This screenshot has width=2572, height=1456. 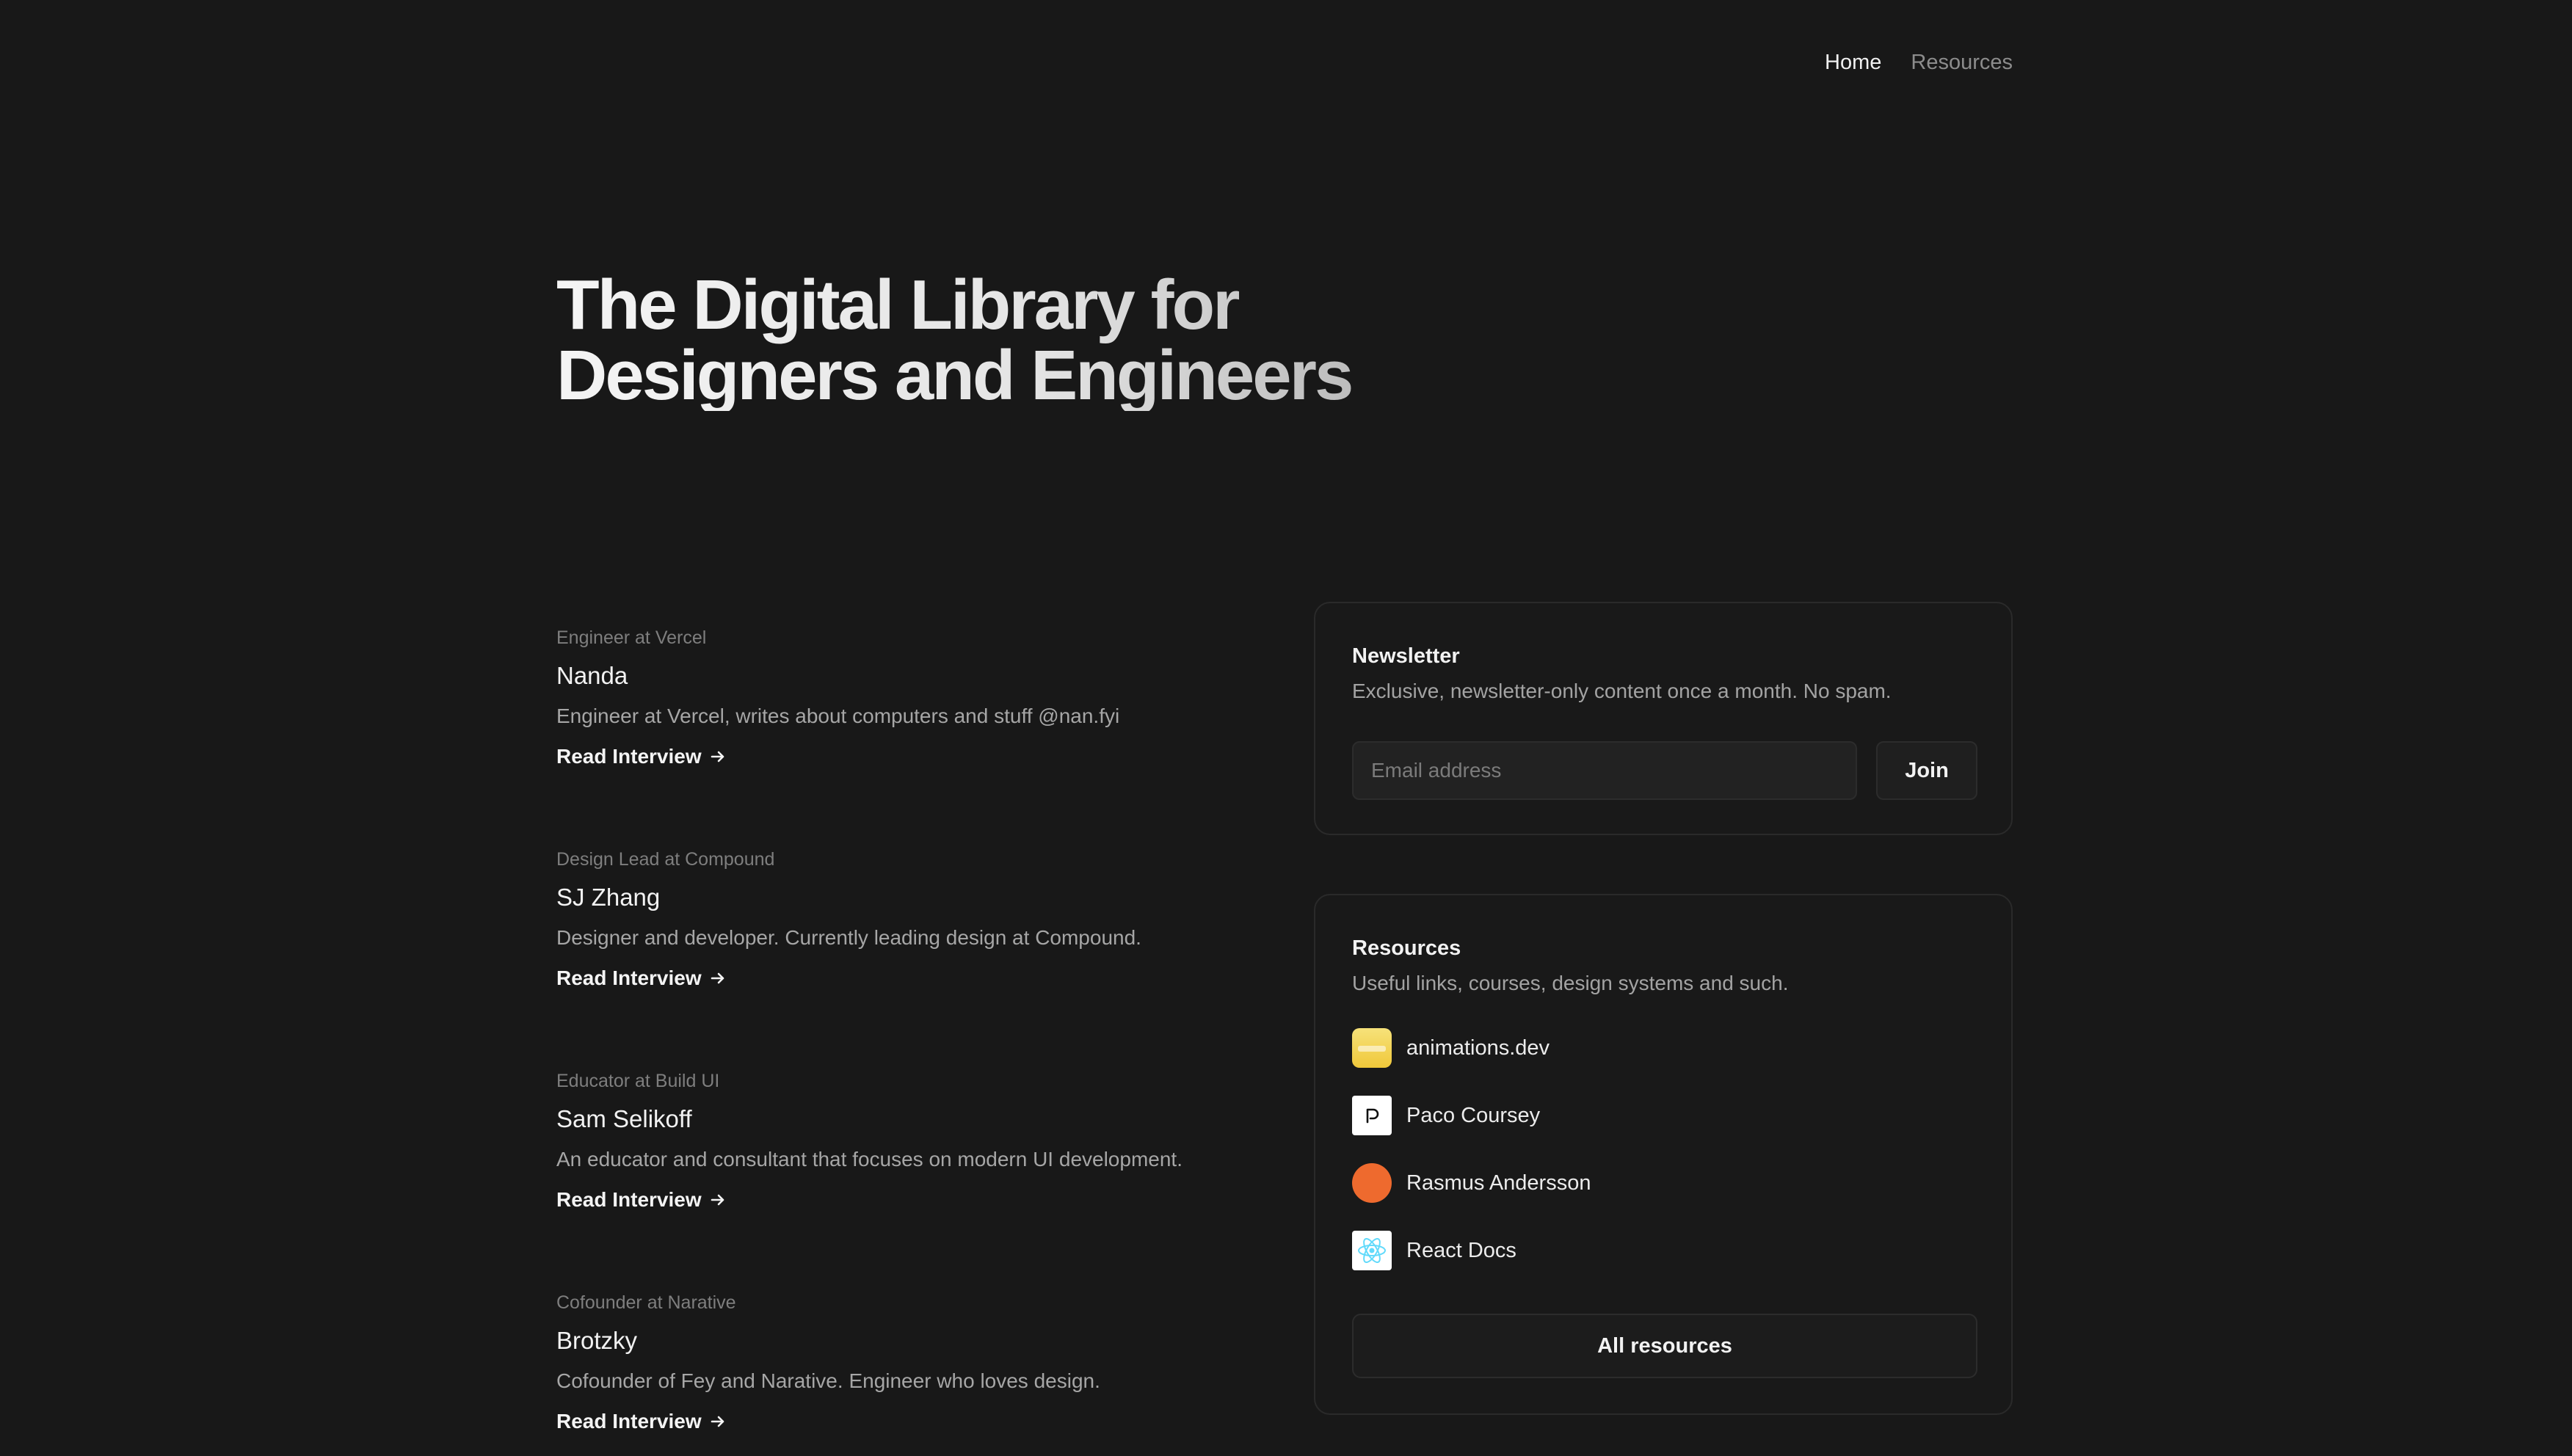 I want to click on interview-name: Sam Selikoff, so click(x=908, y=1119).